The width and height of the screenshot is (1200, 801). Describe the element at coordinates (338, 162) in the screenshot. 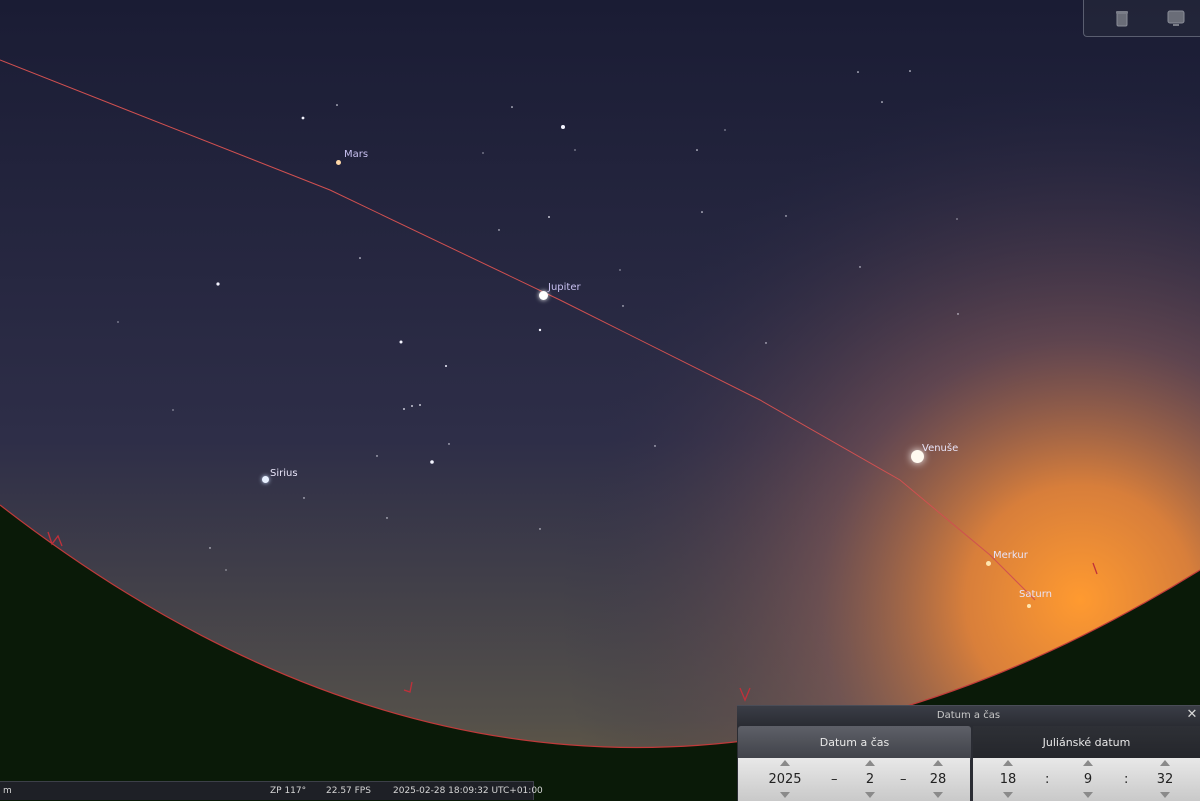

I see `planet-mars-dot` at that location.